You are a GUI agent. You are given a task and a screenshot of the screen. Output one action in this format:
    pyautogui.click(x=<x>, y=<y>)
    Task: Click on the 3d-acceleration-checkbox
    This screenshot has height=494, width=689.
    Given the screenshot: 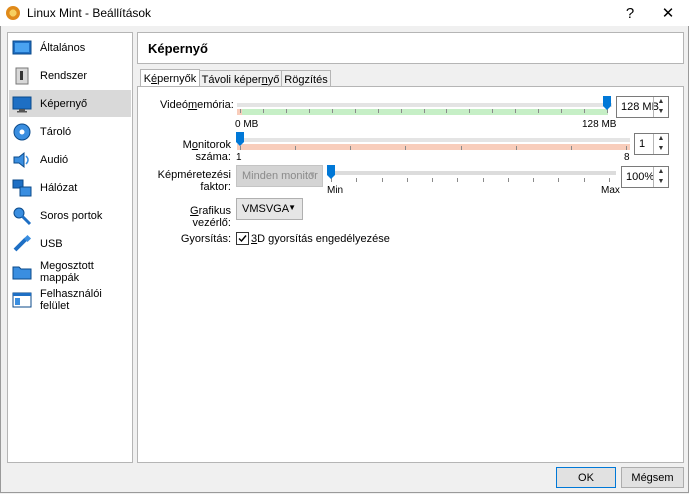 What is the action you would take?
    pyautogui.click(x=242, y=238)
    